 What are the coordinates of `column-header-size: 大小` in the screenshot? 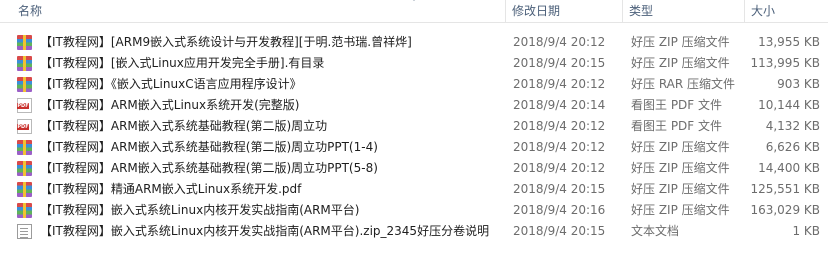 It's located at (786, 11).